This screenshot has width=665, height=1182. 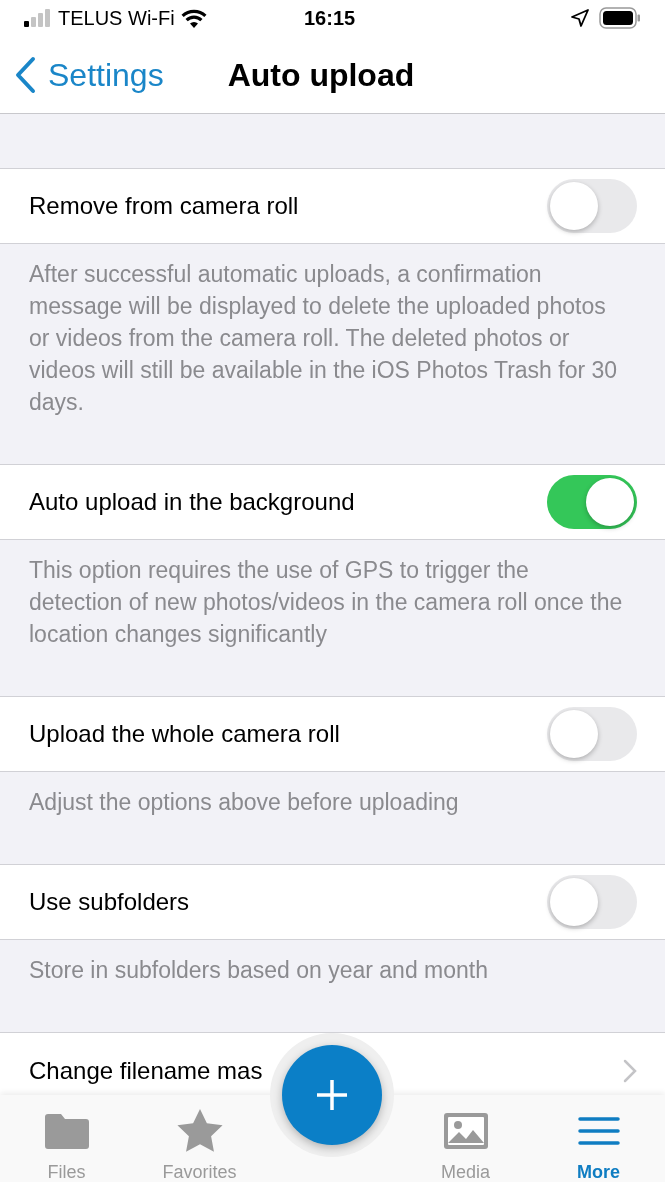 I want to click on tab-item: Favorites, so click(x=199, y=1145).